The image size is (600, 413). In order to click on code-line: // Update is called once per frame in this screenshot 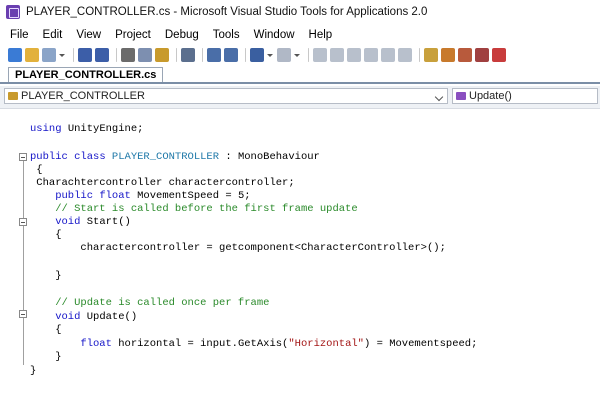, I will do `click(149, 303)`.